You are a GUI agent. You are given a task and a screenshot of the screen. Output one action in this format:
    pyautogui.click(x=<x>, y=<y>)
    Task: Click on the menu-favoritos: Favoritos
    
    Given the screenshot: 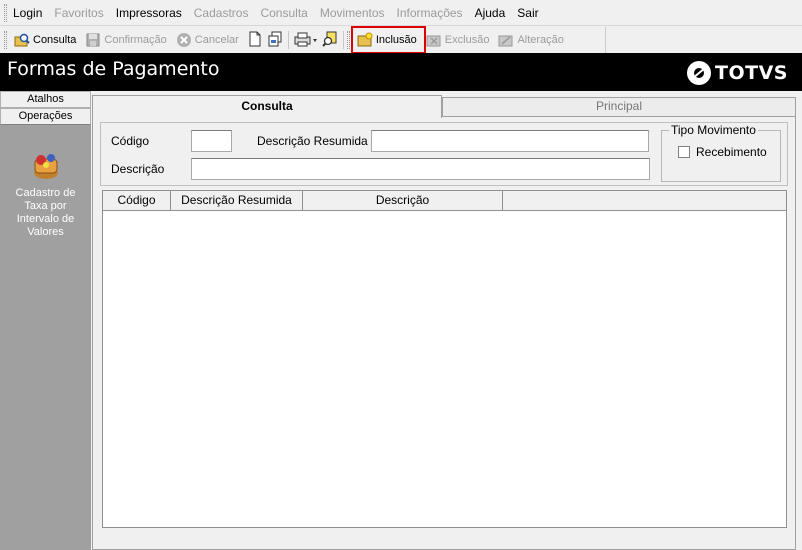 What is the action you would take?
    pyautogui.click(x=78, y=13)
    